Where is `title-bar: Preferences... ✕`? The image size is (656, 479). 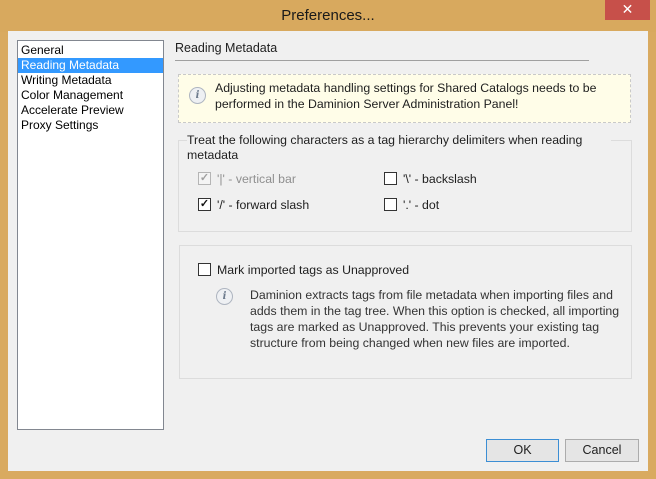
title-bar: Preferences... ✕ is located at coordinates (328, 16).